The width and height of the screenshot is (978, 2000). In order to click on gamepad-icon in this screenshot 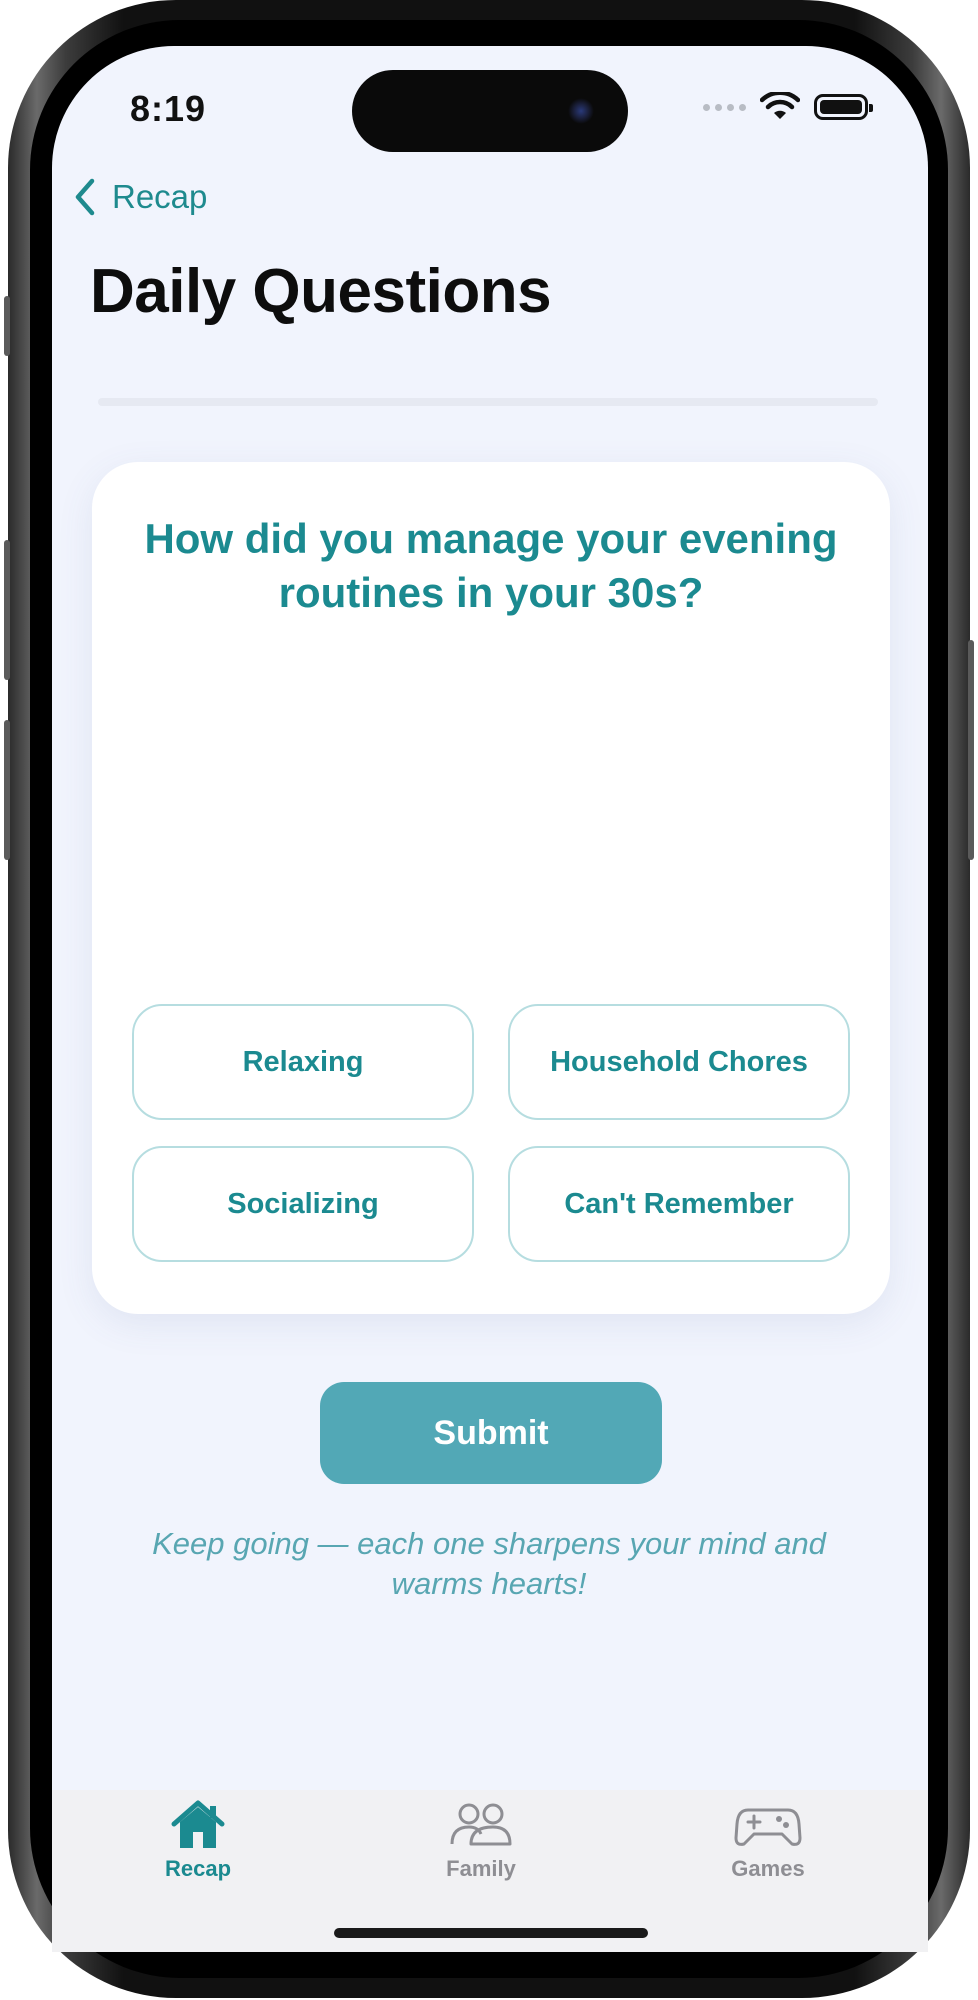, I will do `click(768, 1827)`.